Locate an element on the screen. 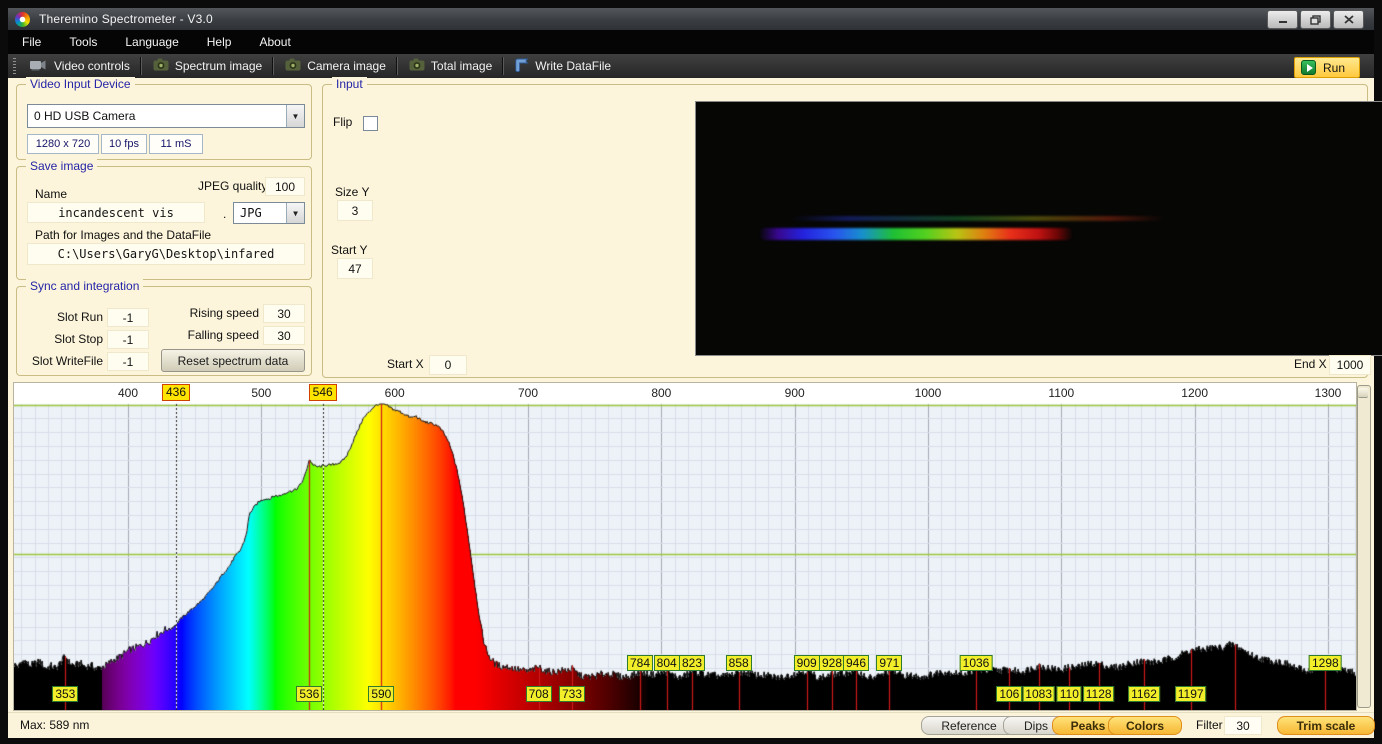  menu-tools: Tools is located at coordinates (83, 42).